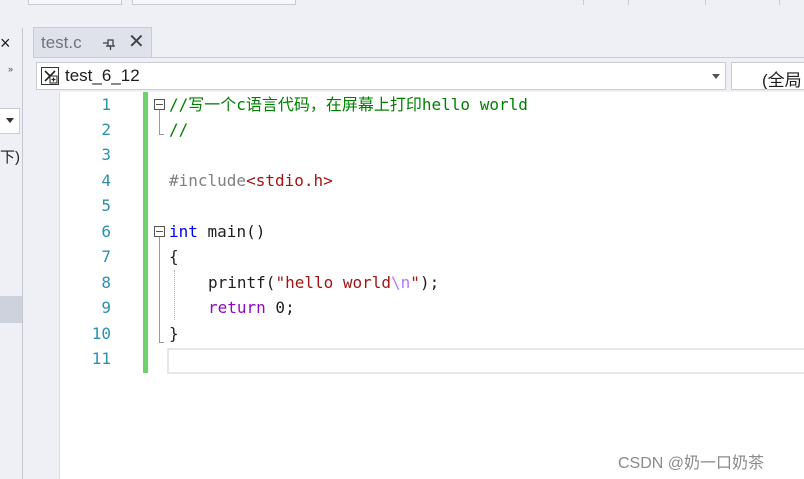  I want to click on comment-token: //, so click(179, 129).